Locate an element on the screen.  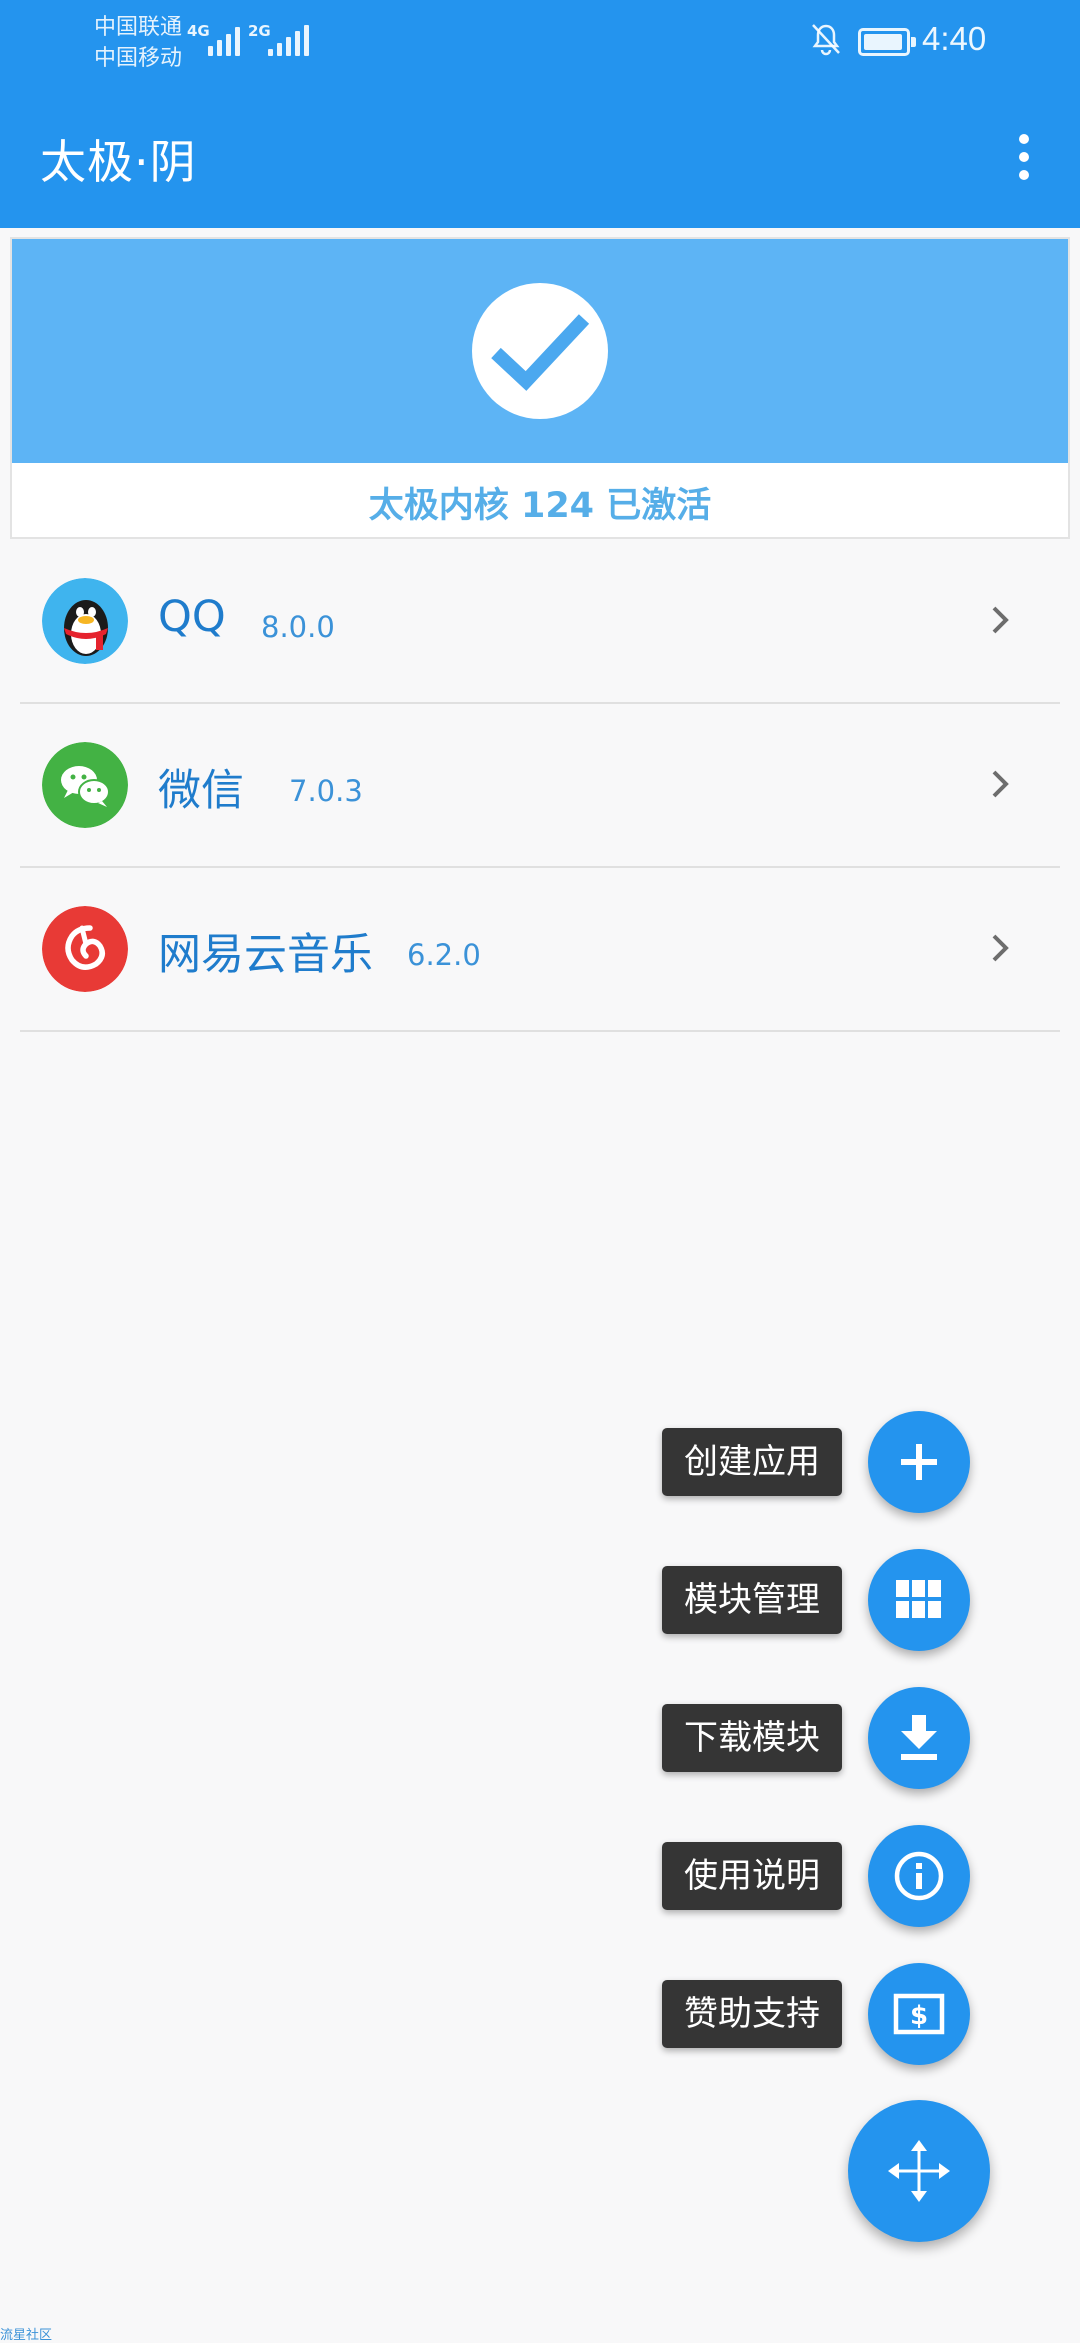
qq-penguin-icon is located at coordinates (85, 621).